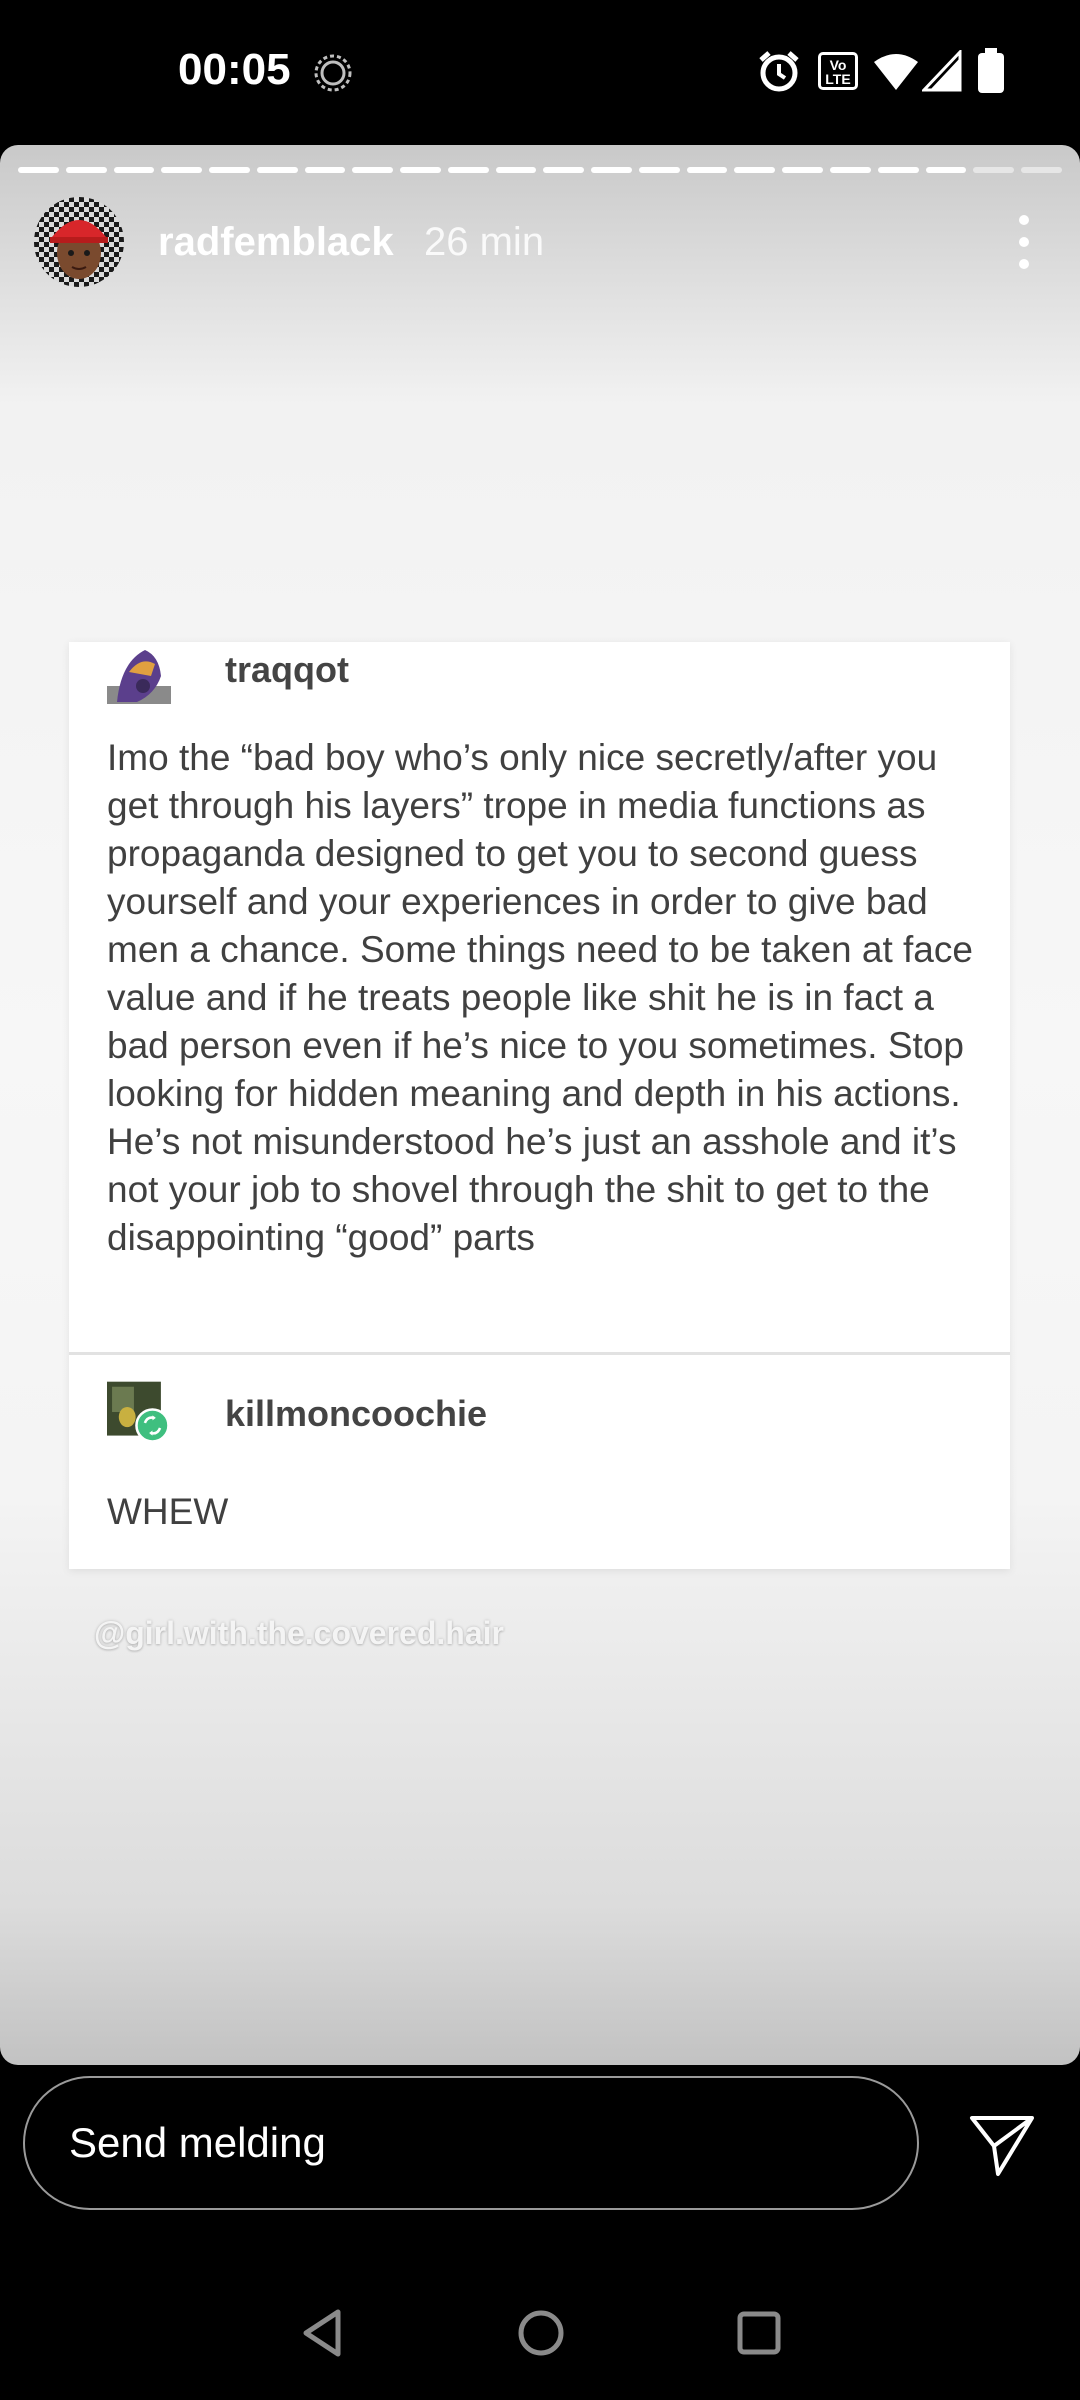  I want to click on send-icon, so click(1002, 2144).